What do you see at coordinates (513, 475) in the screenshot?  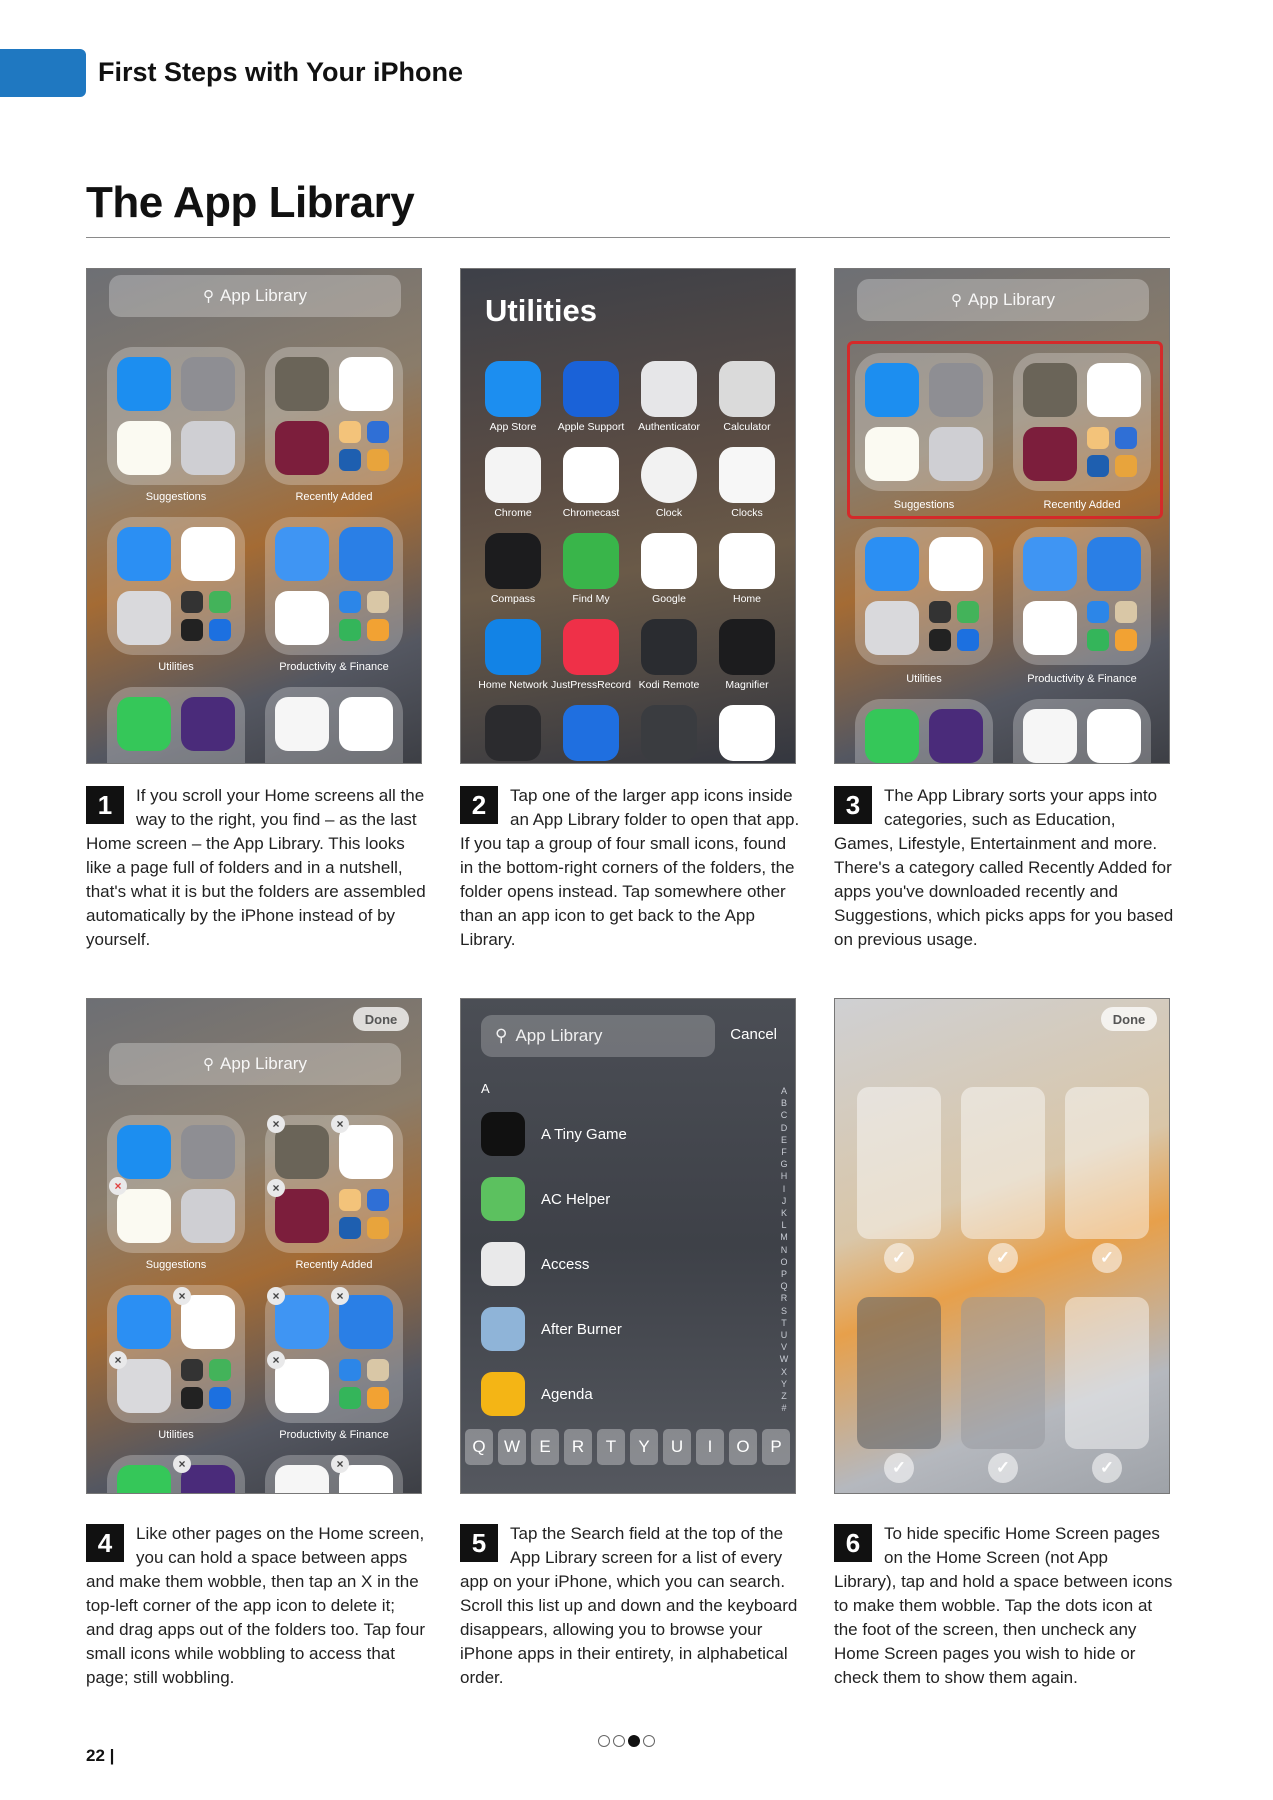 I see `chrome-icon` at bounding box center [513, 475].